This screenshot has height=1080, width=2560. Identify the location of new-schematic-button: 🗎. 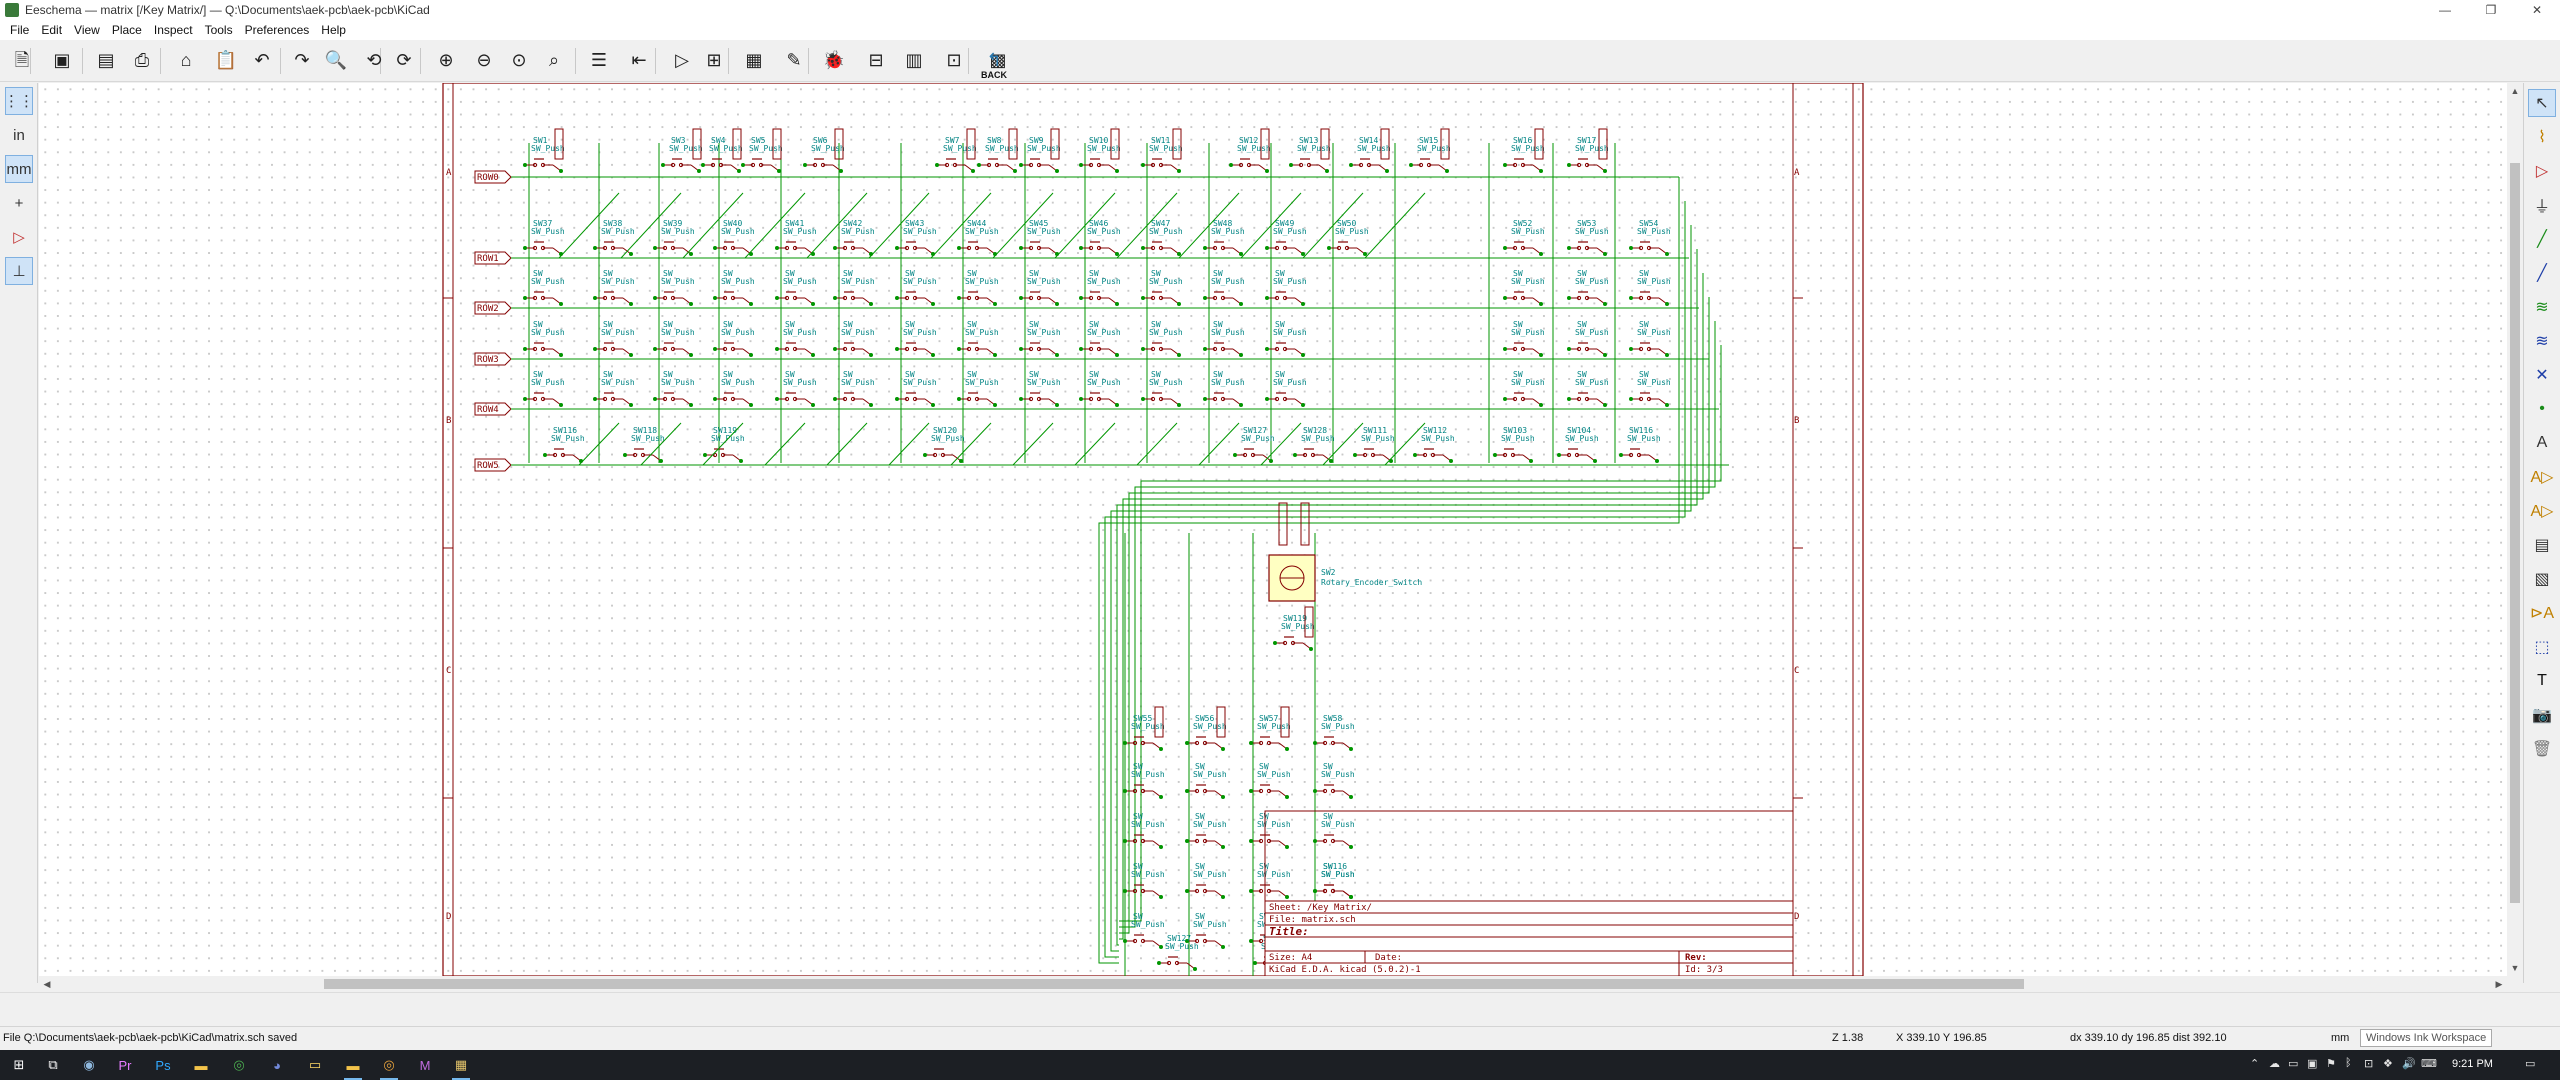
(22, 60).